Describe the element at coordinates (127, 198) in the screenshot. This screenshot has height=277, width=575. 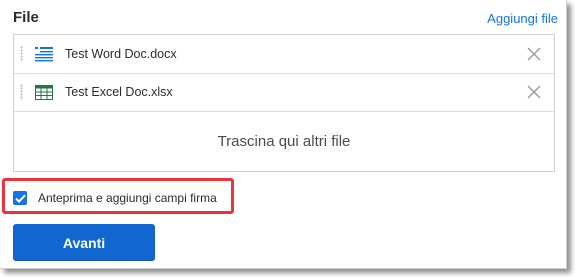
I see `preview-option-label: Anteprima e aggiungi campi firma` at that location.